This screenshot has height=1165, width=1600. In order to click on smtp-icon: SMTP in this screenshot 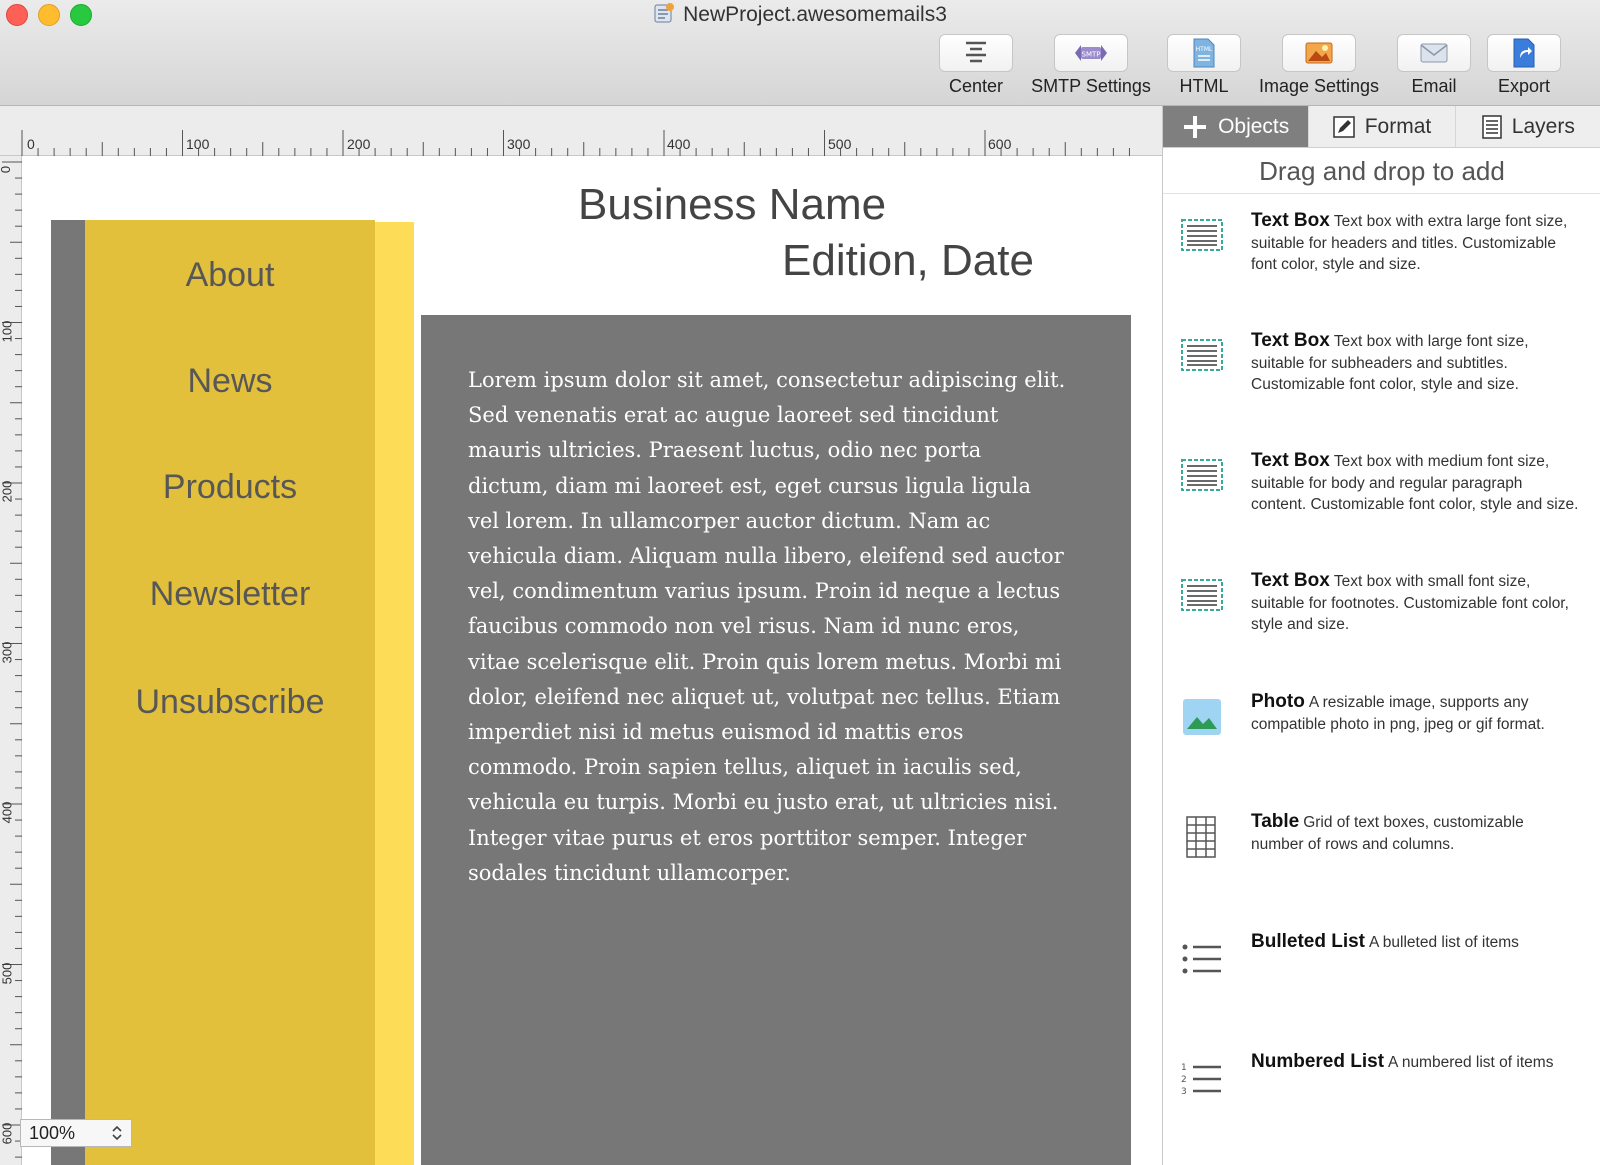, I will do `click(1091, 53)`.